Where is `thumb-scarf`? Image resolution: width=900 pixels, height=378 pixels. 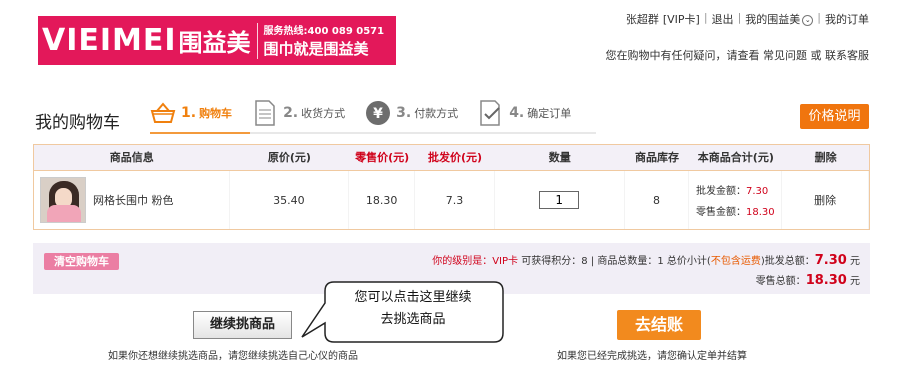
thumb-scarf is located at coordinates (64, 213).